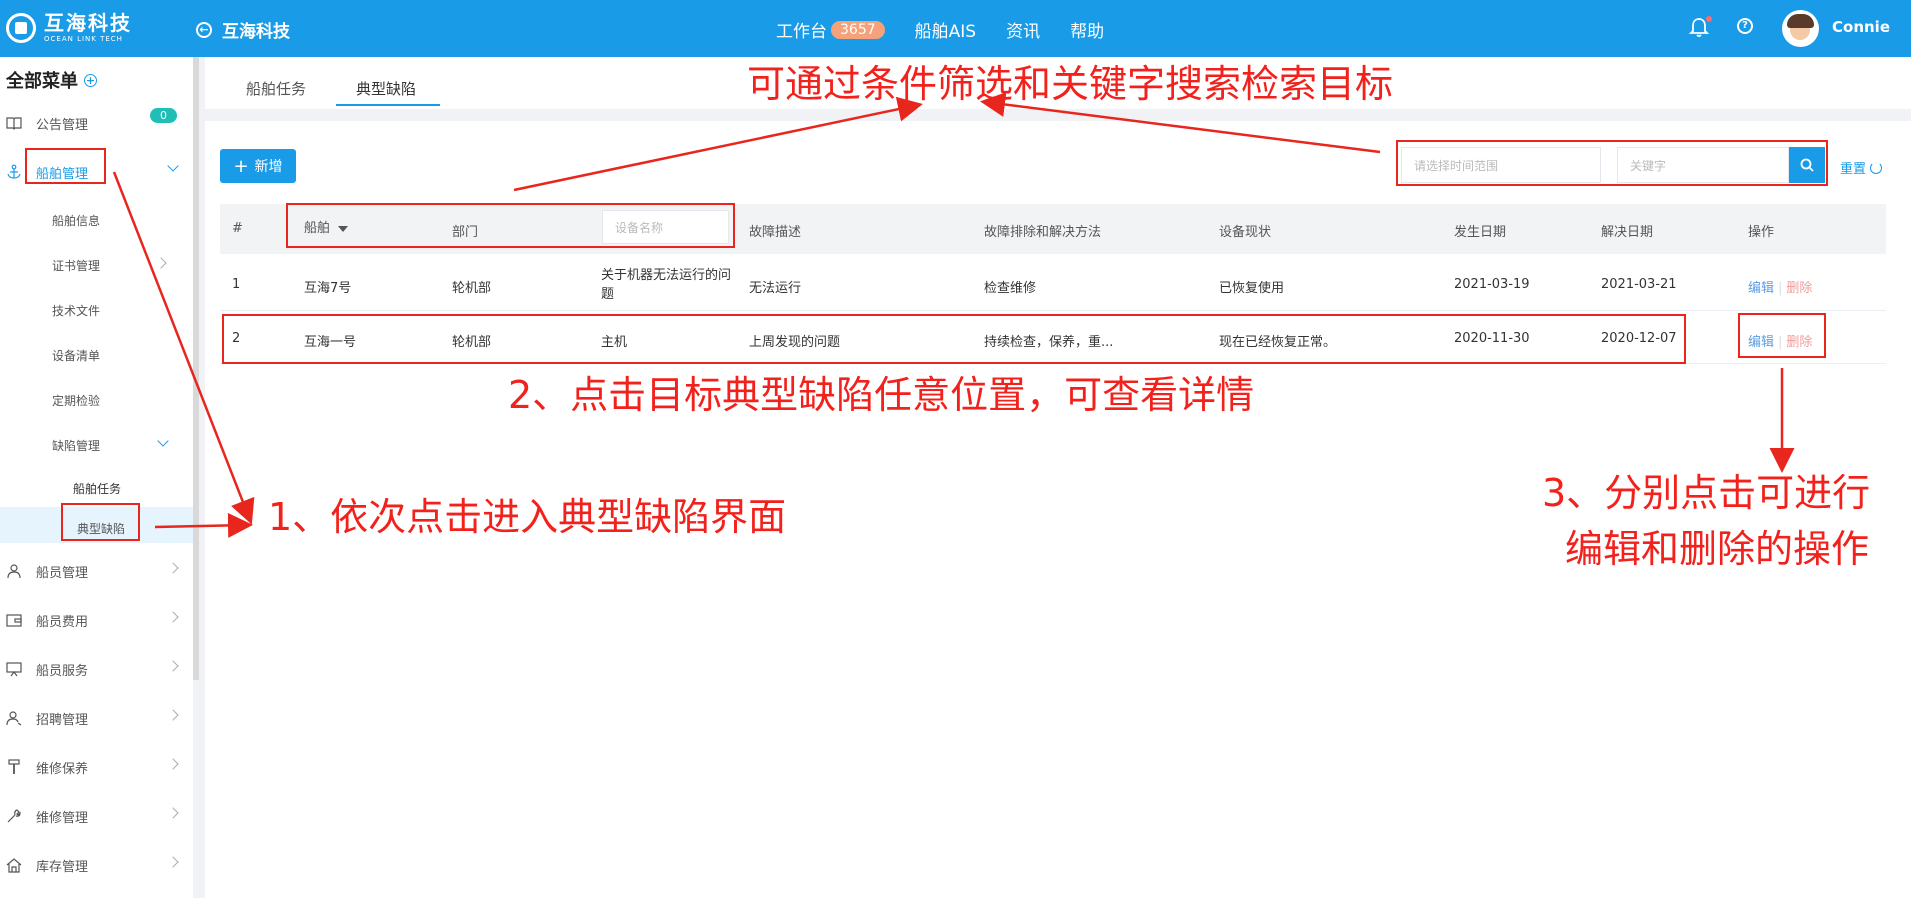  What do you see at coordinates (42, 81) in the screenshot?
I see `sidebar-title-text: 全部菜单` at bounding box center [42, 81].